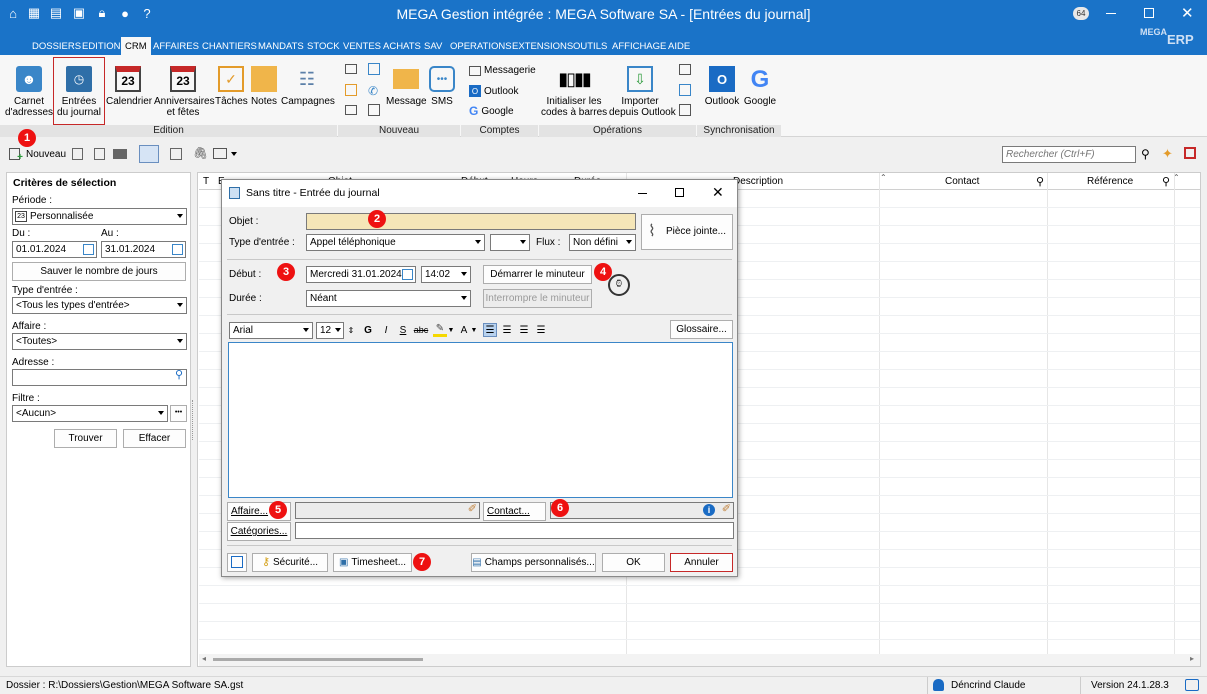 The height and width of the screenshot is (694, 1207). I want to click on minimize-button, so click(1111, 13).